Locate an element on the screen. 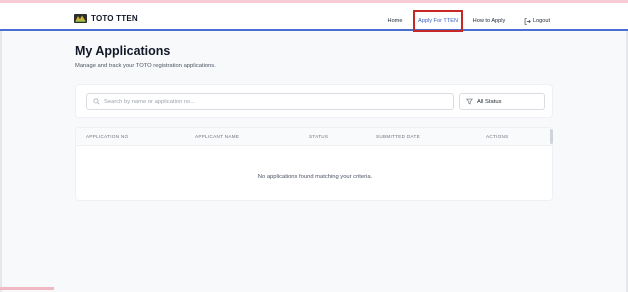 This screenshot has height=292, width=628. nav-home-link: Home is located at coordinates (395, 21).